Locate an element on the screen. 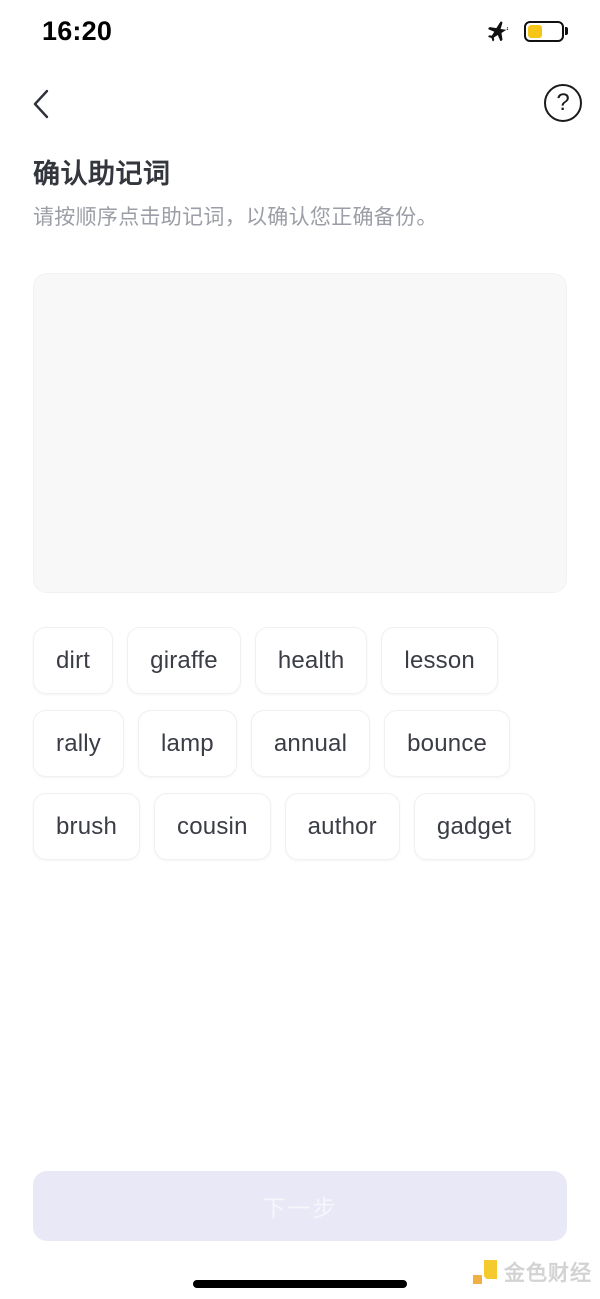 The width and height of the screenshot is (600, 1299). watermark: 金色财经 is located at coordinates (532, 1272).